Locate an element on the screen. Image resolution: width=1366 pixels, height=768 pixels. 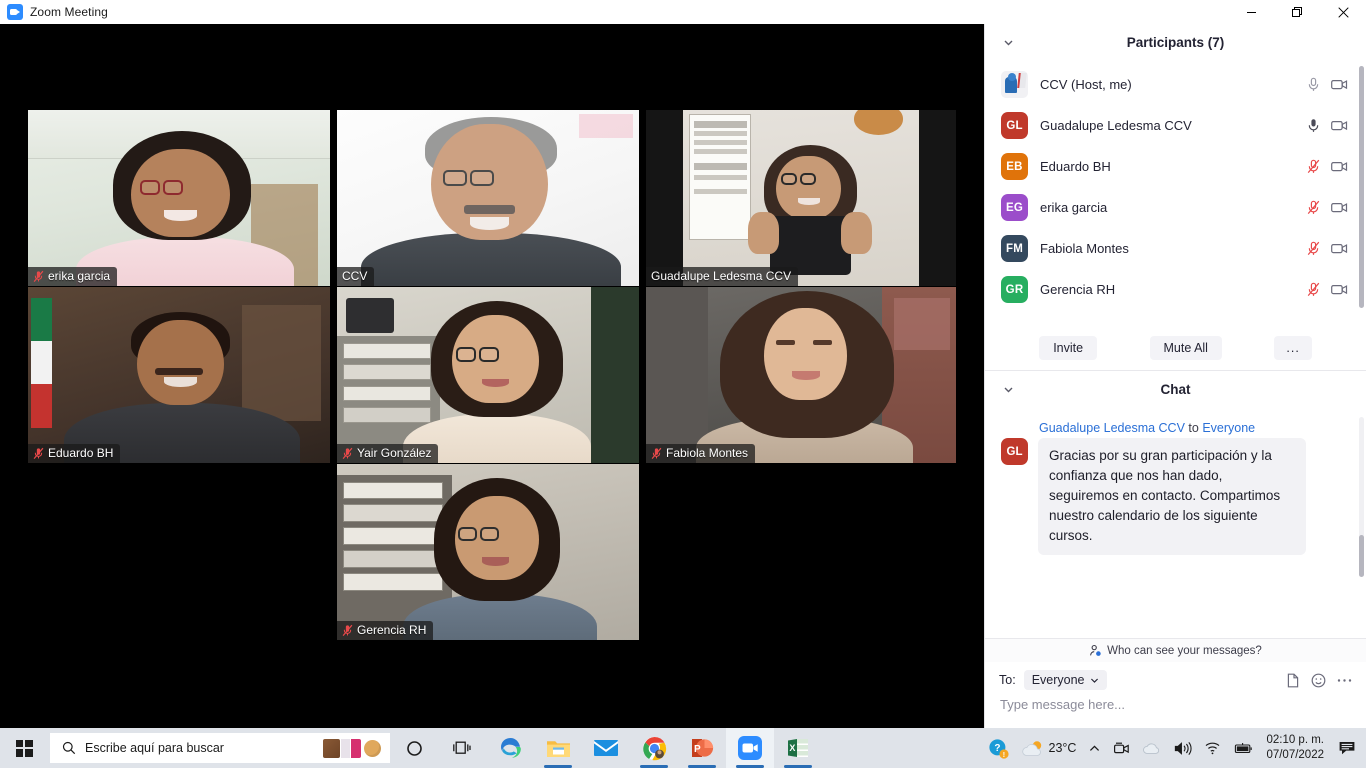
participant-row-fabiola-montes: FM Fabiola Montes is located at coordinates (1175, 248).